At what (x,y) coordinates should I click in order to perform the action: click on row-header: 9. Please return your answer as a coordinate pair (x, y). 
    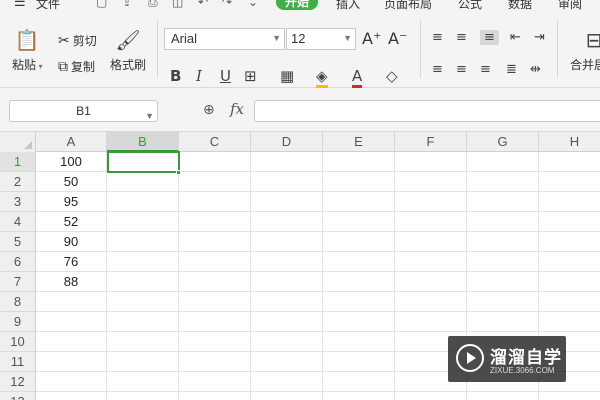
    Looking at the image, I should click on (18, 322).